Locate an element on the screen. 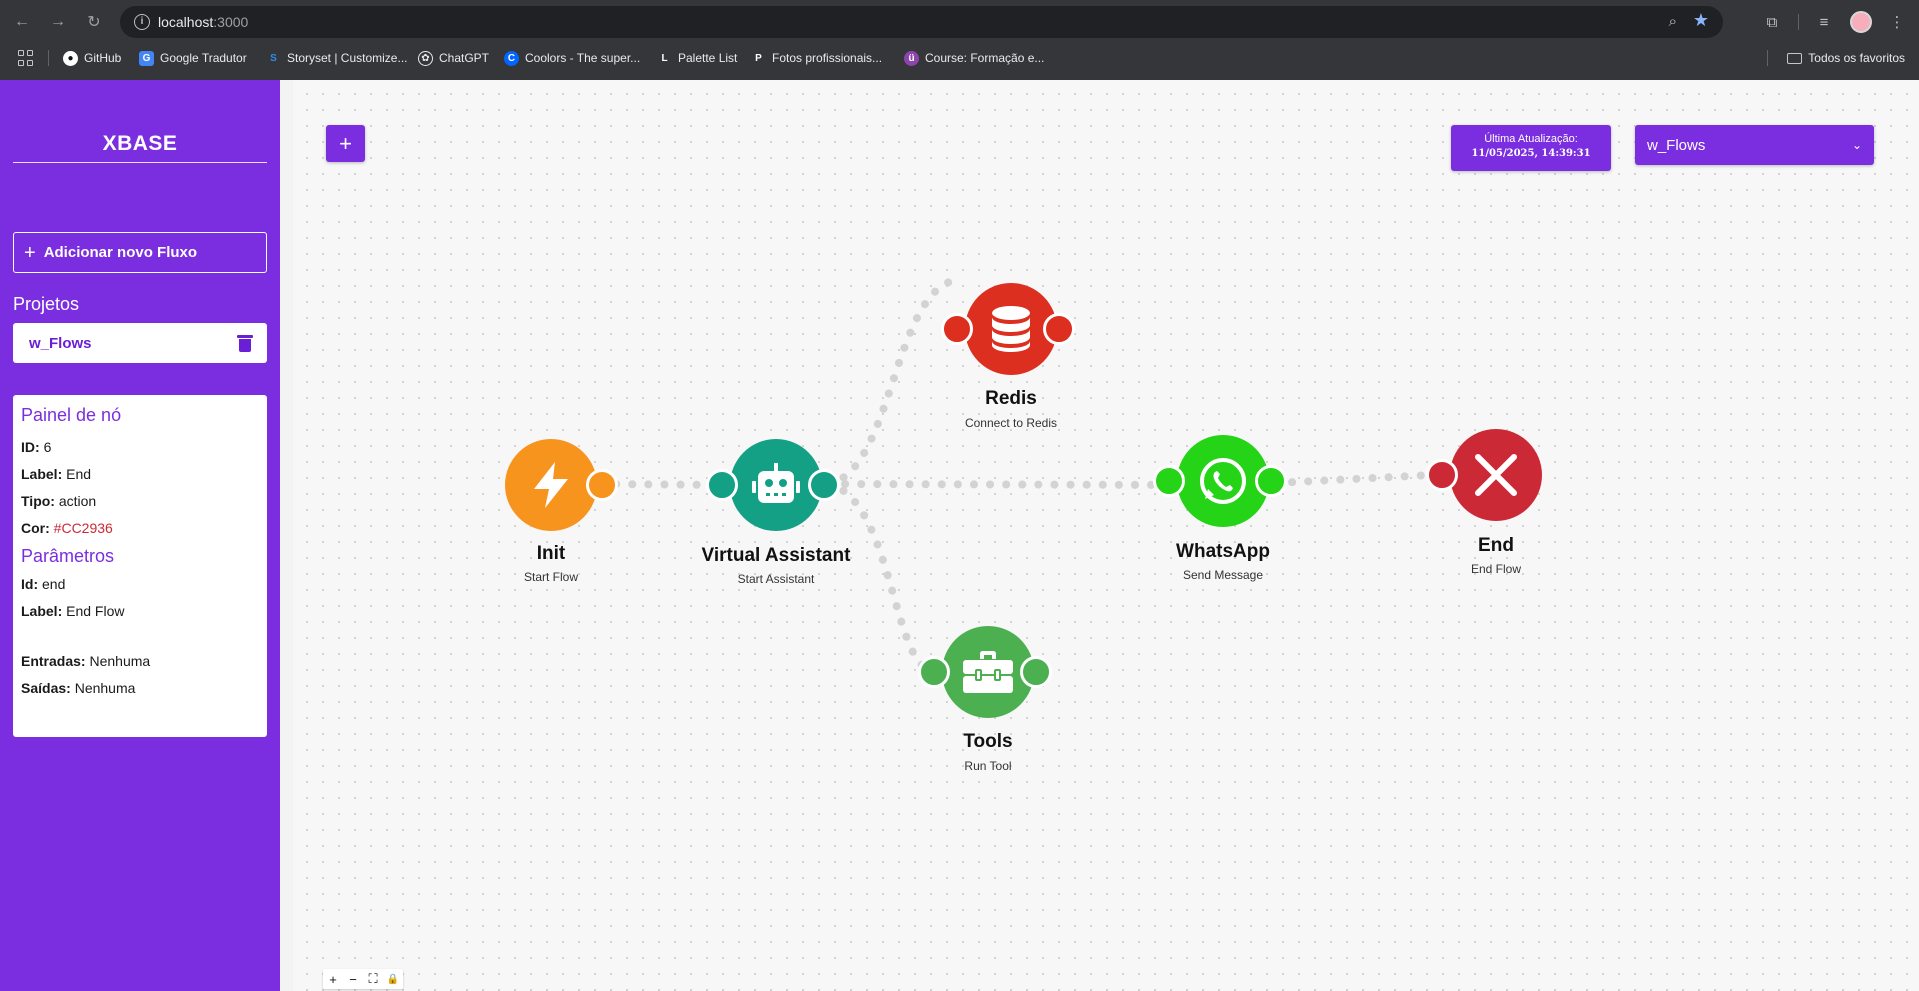 Image resolution: width=1919 pixels, height=991 pixels. node-redis-input-handle is located at coordinates (957, 329).